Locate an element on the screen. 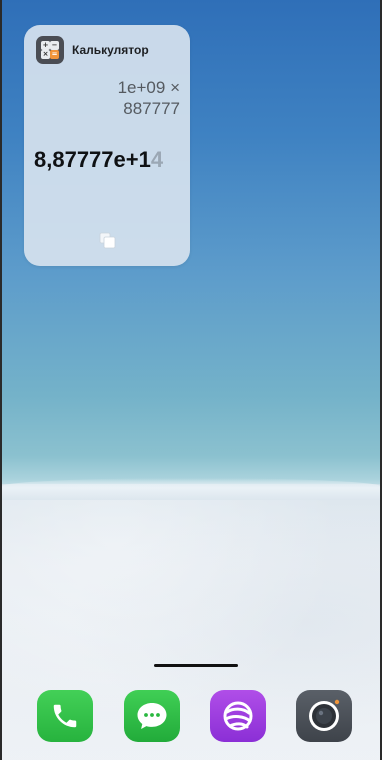  browser-icon is located at coordinates (238, 716).